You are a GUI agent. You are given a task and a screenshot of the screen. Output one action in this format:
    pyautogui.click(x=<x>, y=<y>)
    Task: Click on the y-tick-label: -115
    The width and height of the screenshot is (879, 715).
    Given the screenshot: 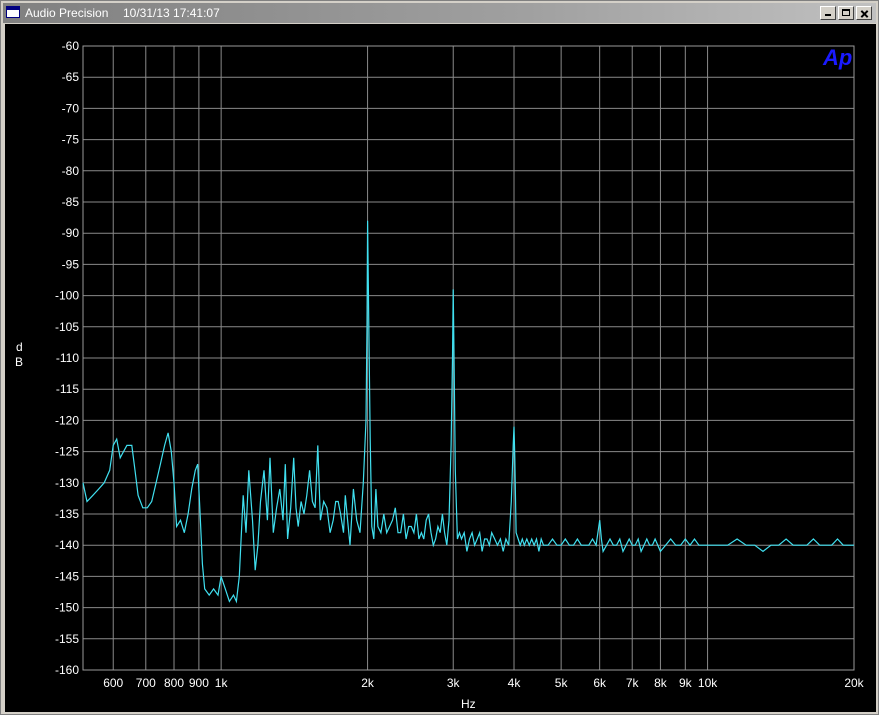 What is the action you would take?
    pyautogui.click(x=67, y=389)
    